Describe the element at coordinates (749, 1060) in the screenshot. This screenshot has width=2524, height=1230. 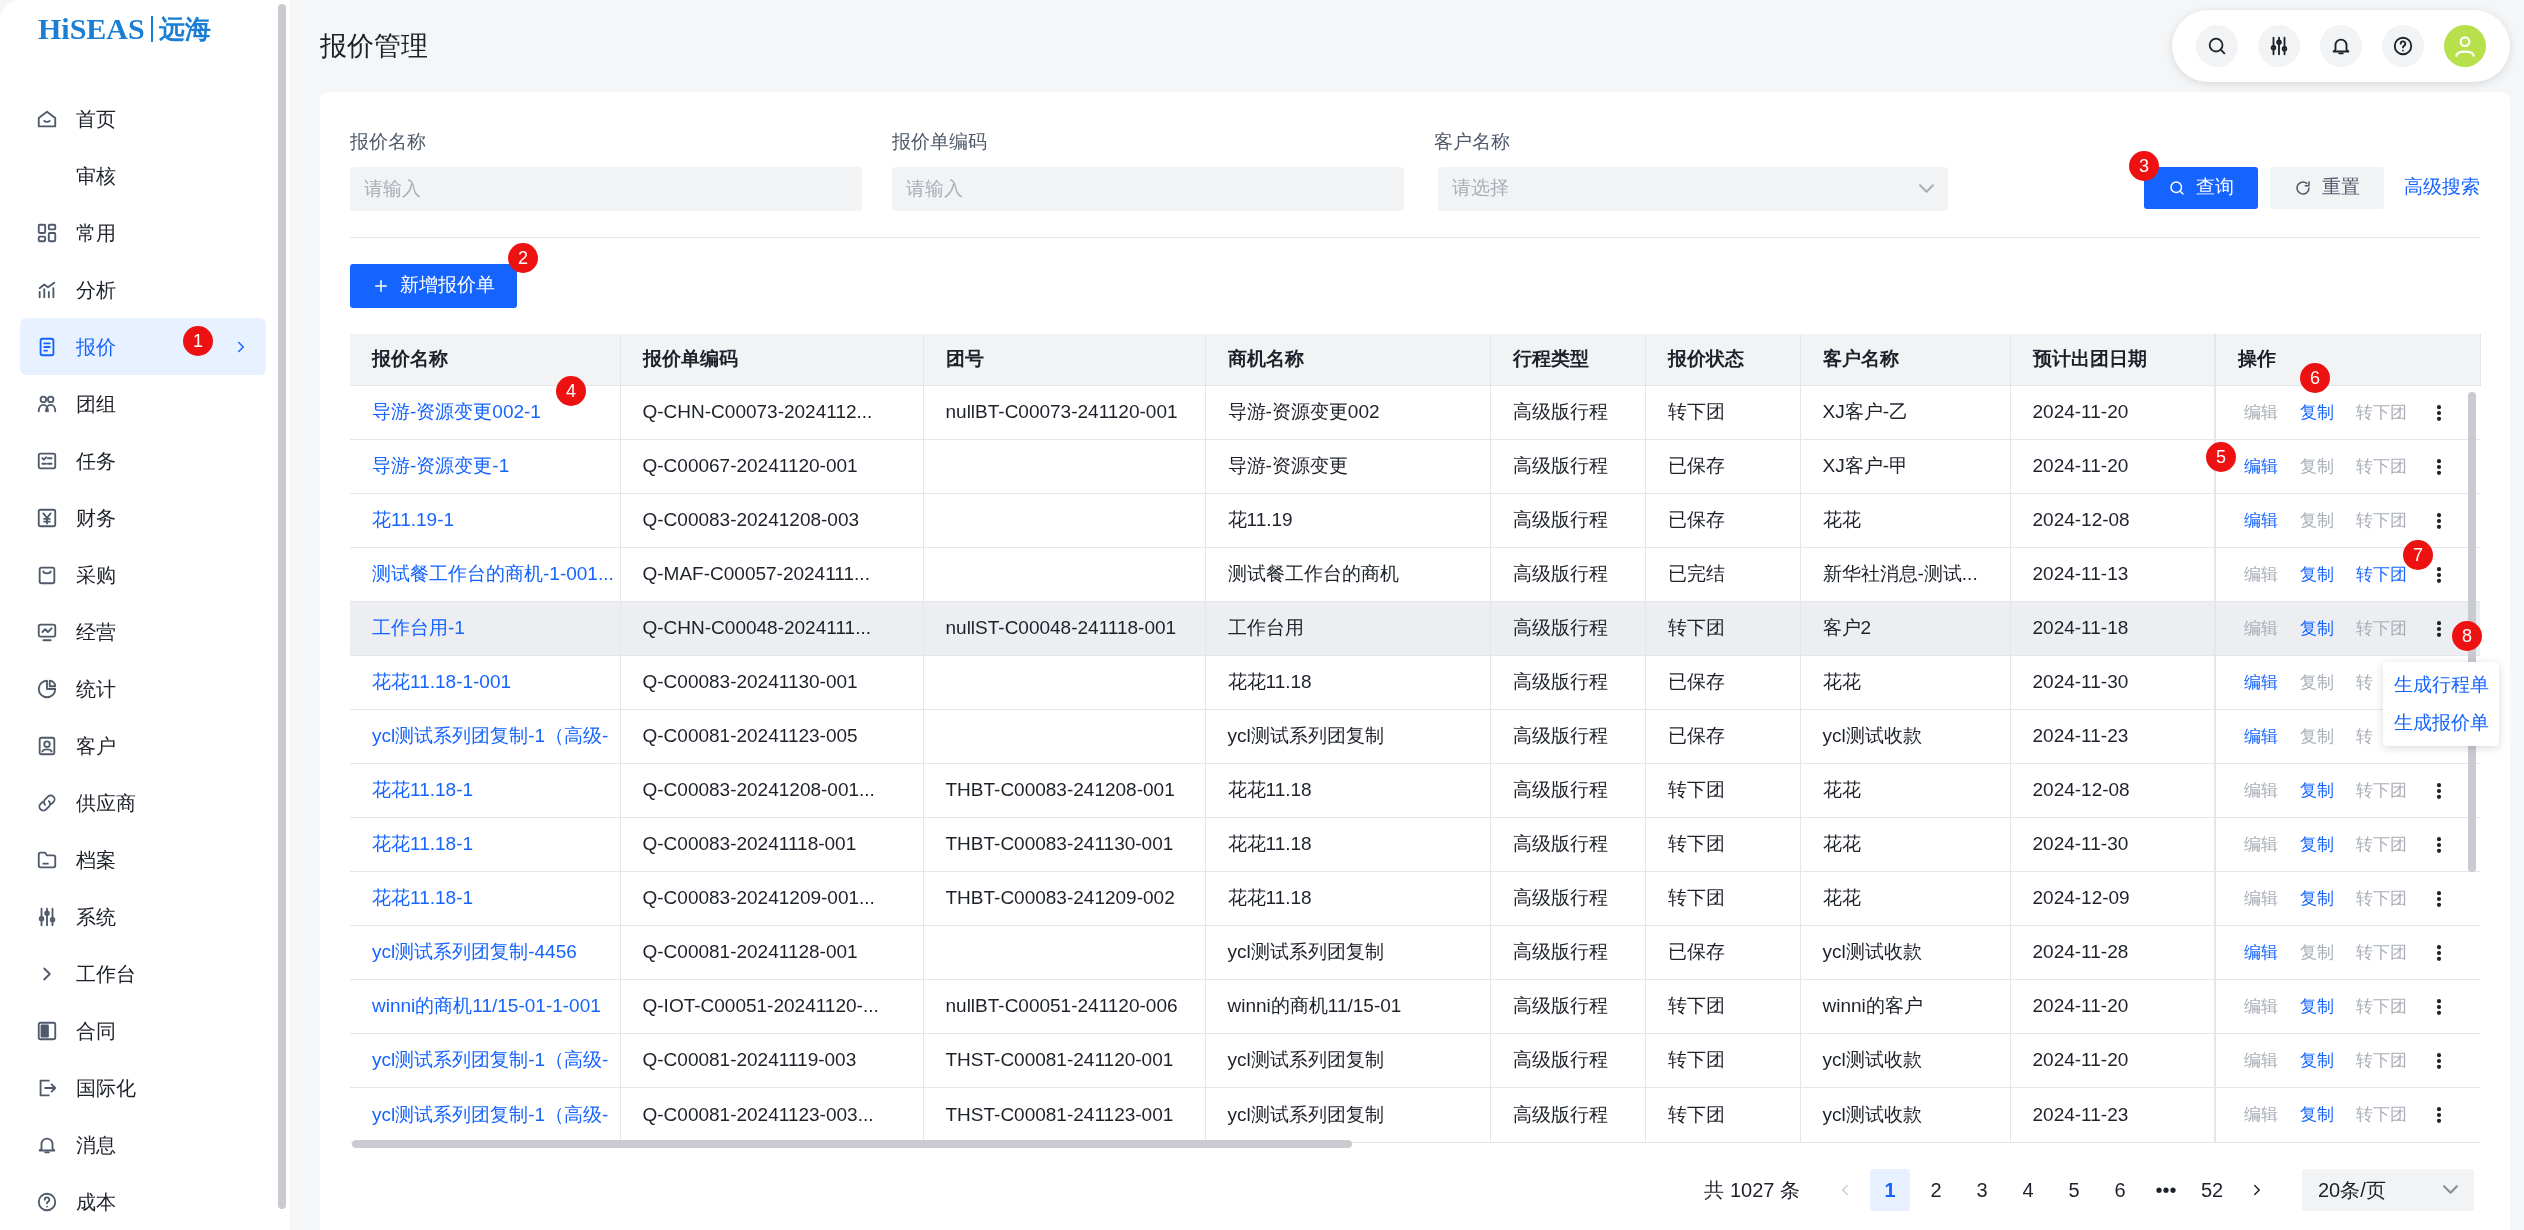
I see `table-cell: Q-C00081-20241119-003` at that location.